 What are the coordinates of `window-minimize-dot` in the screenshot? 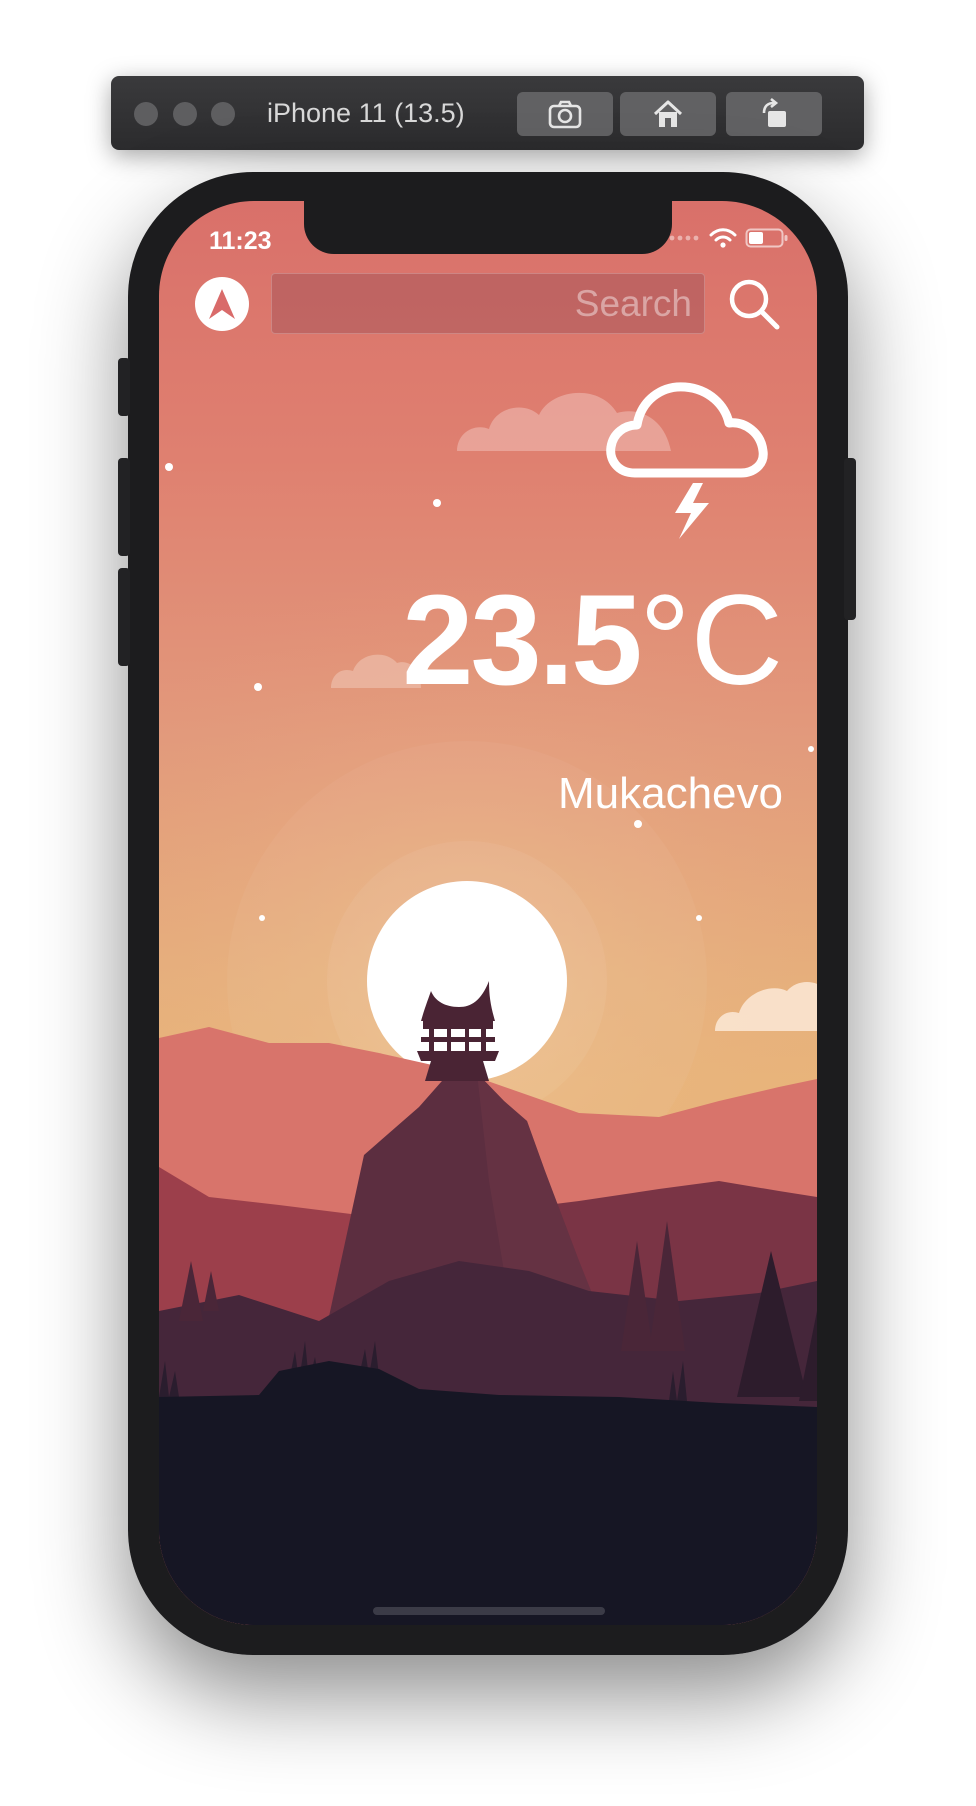 It's located at (185, 114).